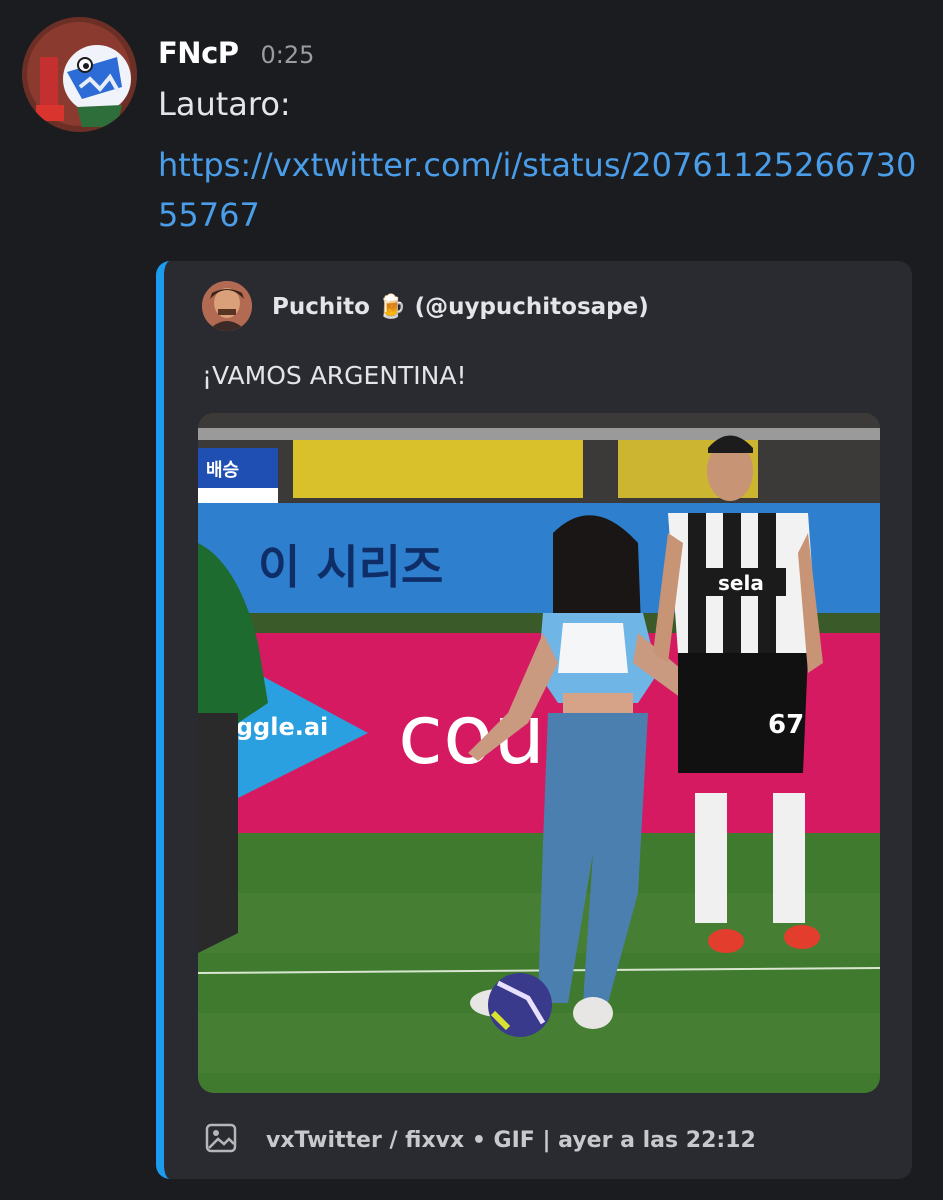  Describe the element at coordinates (221, 1140) in the screenshot. I see `image-icon` at that location.